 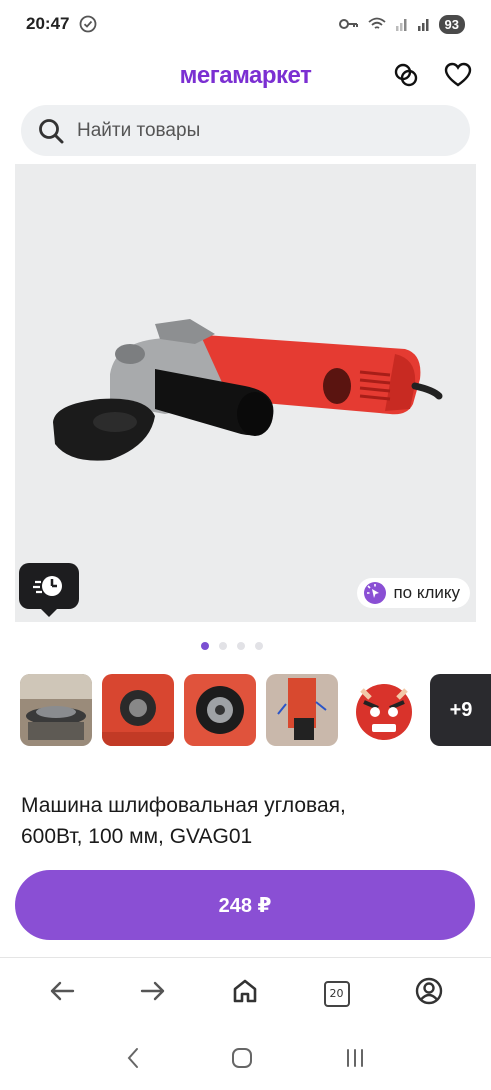 What do you see at coordinates (375, 593) in the screenshot?
I see `cursor-click-icon` at bounding box center [375, 593].